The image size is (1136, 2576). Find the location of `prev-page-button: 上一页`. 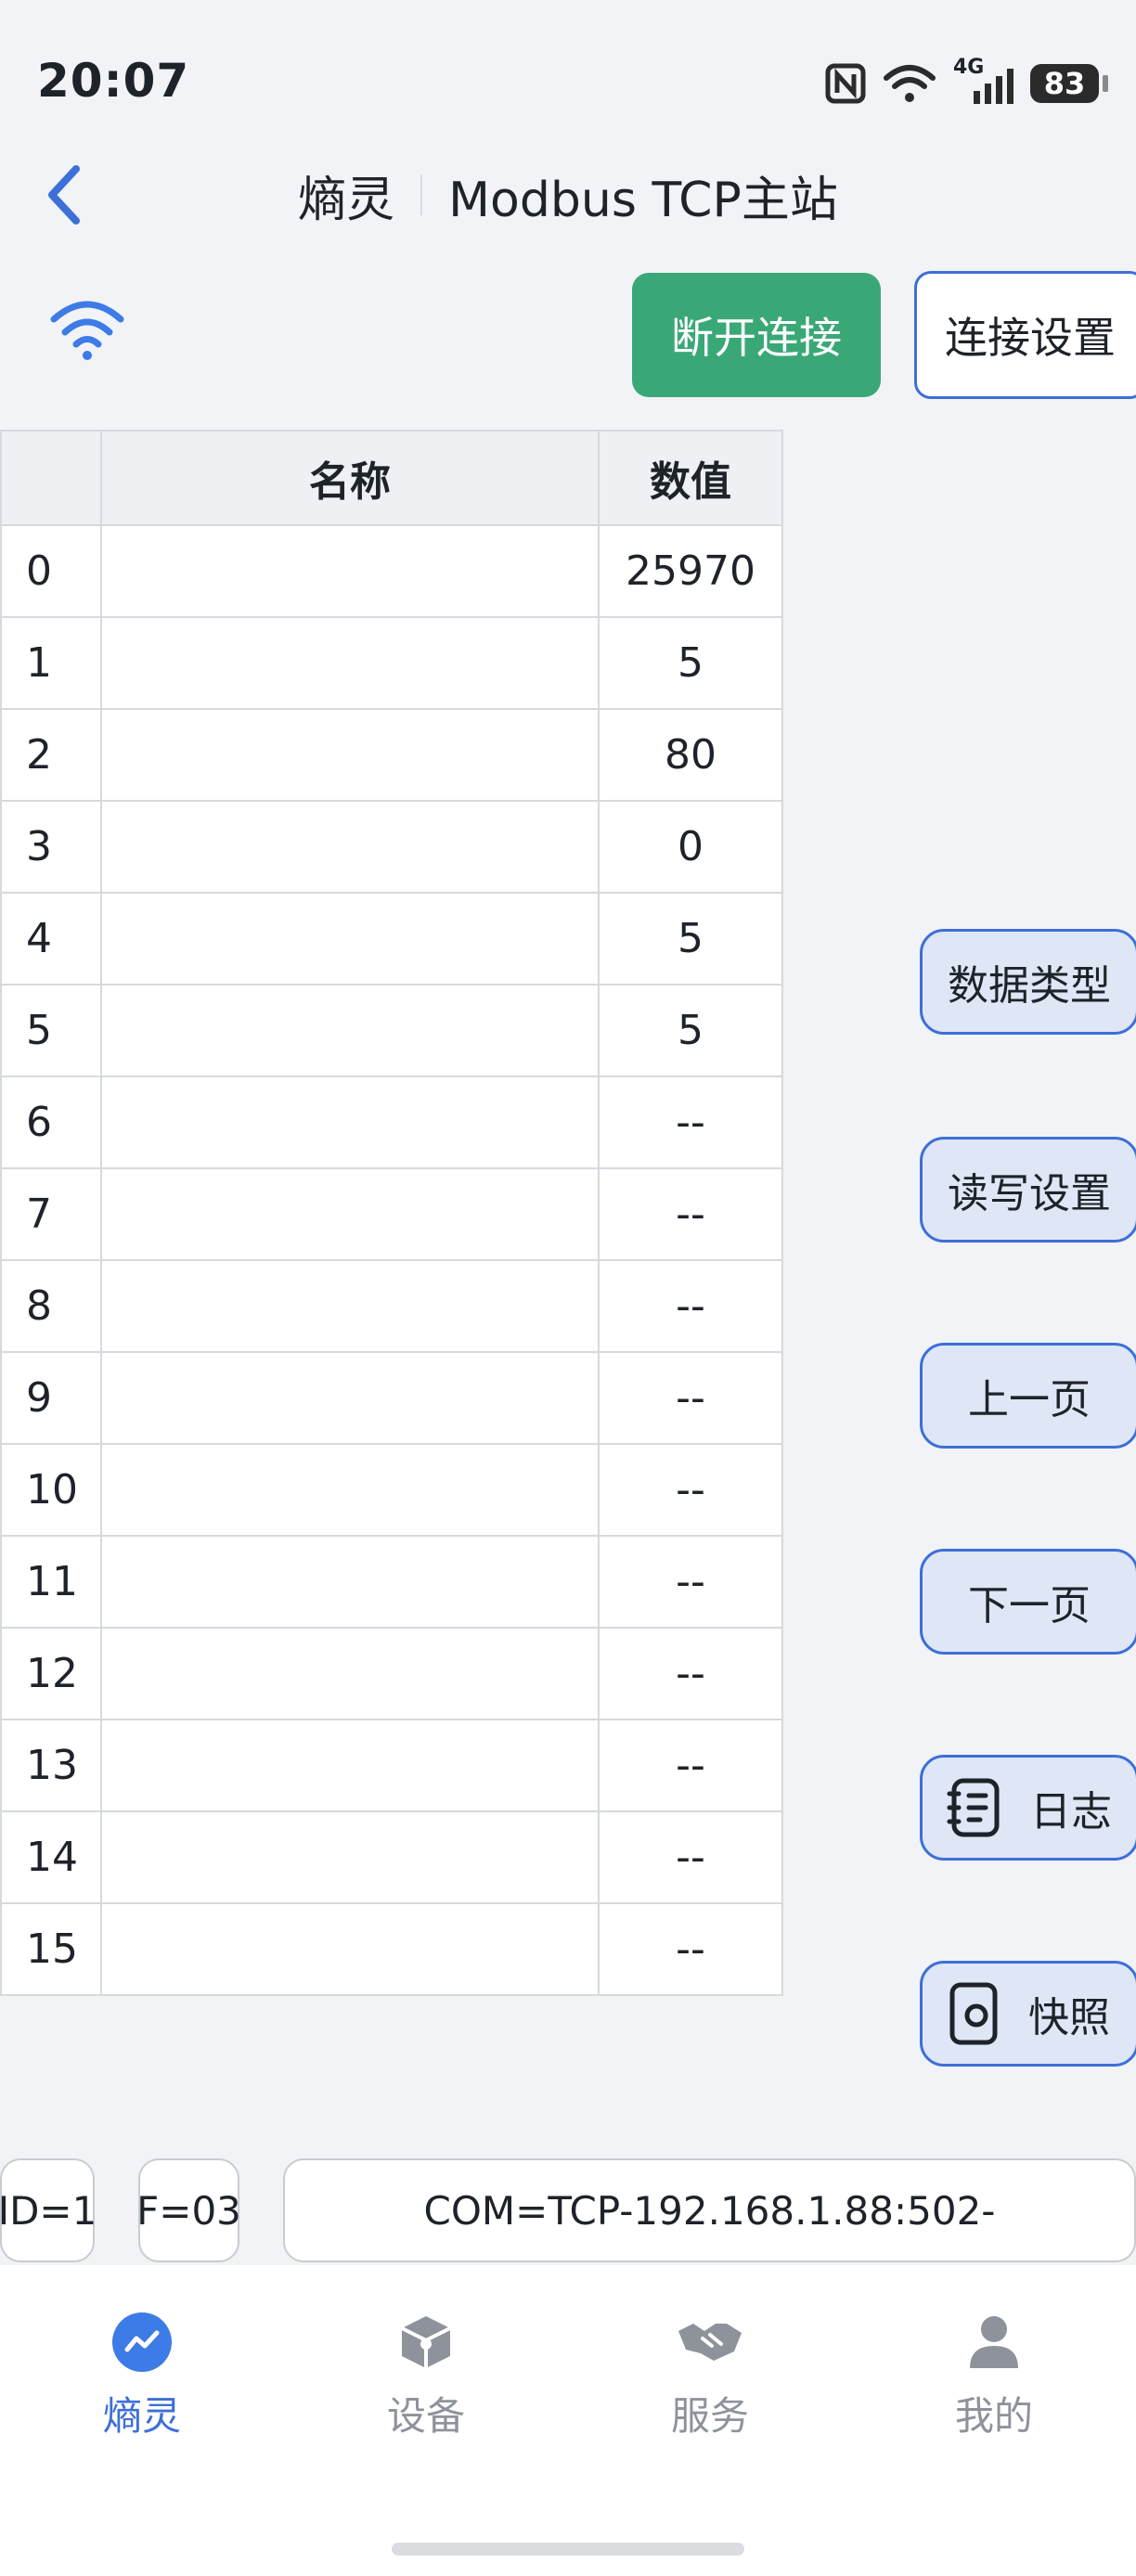

prev-page-button: 上一页 is located at coordinates (1028, 1396).